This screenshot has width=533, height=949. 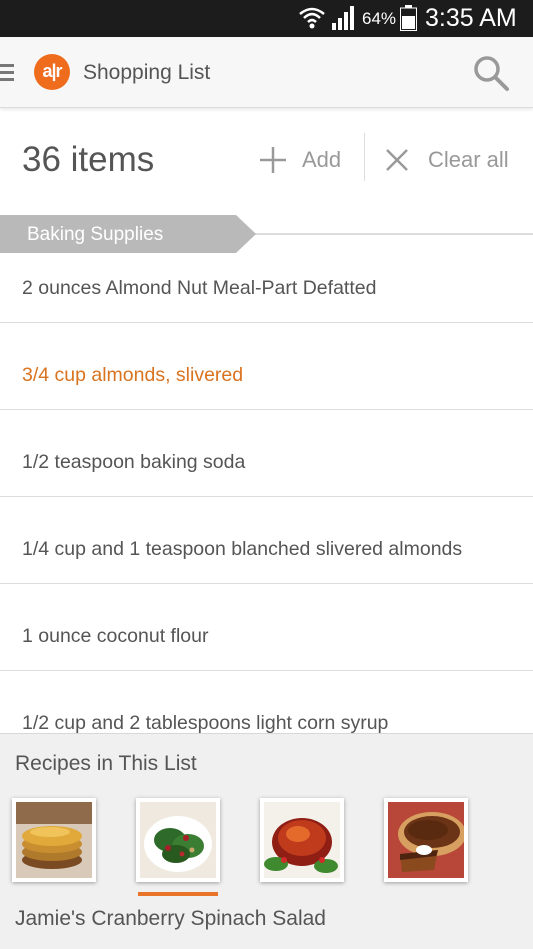 I want to click on list-item-text: 1/2 teaspoon baking soda, so click(x=134, y=462).